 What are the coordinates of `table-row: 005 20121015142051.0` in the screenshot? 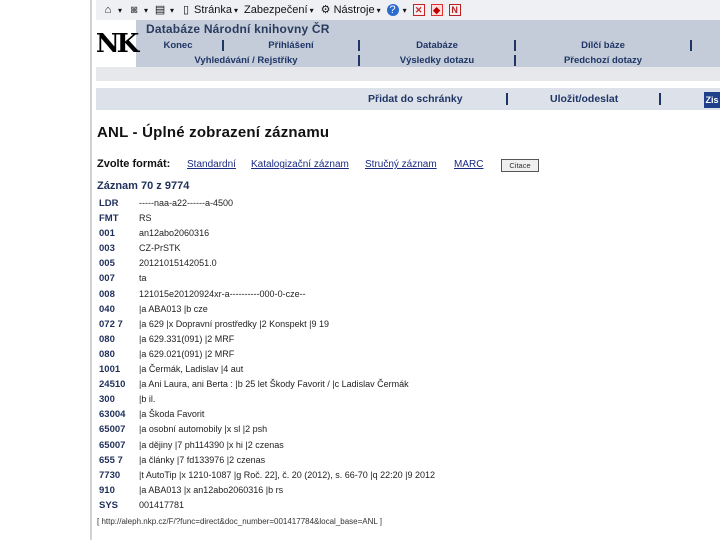 It's located at (407, 264).